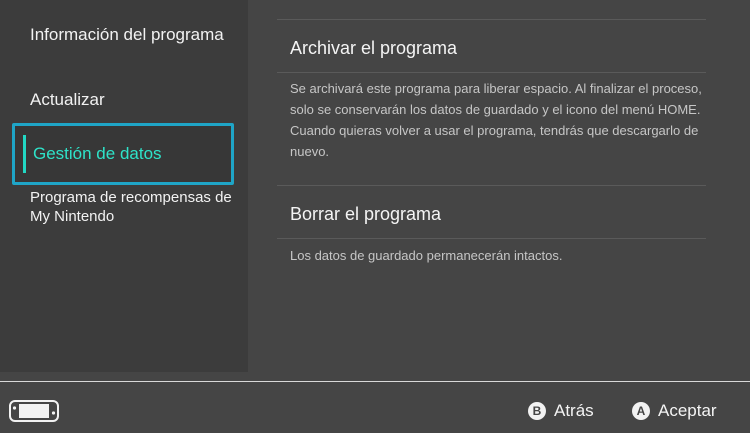 Image resolution: width=750 pixels, height=433 pixels. Describe the element at coordinates (67, 99) in the screenshot. I see `sidebar-item-label: Actualizar` at that location.